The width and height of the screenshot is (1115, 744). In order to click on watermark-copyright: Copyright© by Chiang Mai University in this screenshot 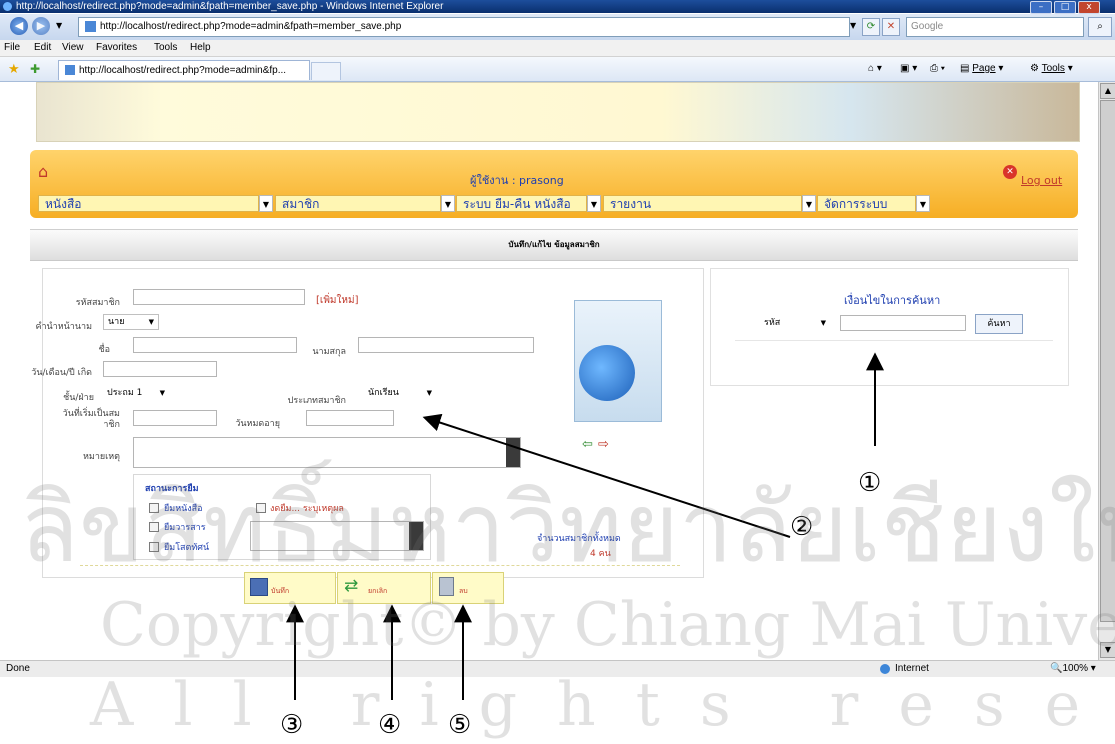, I will do `click(607, 625)`.